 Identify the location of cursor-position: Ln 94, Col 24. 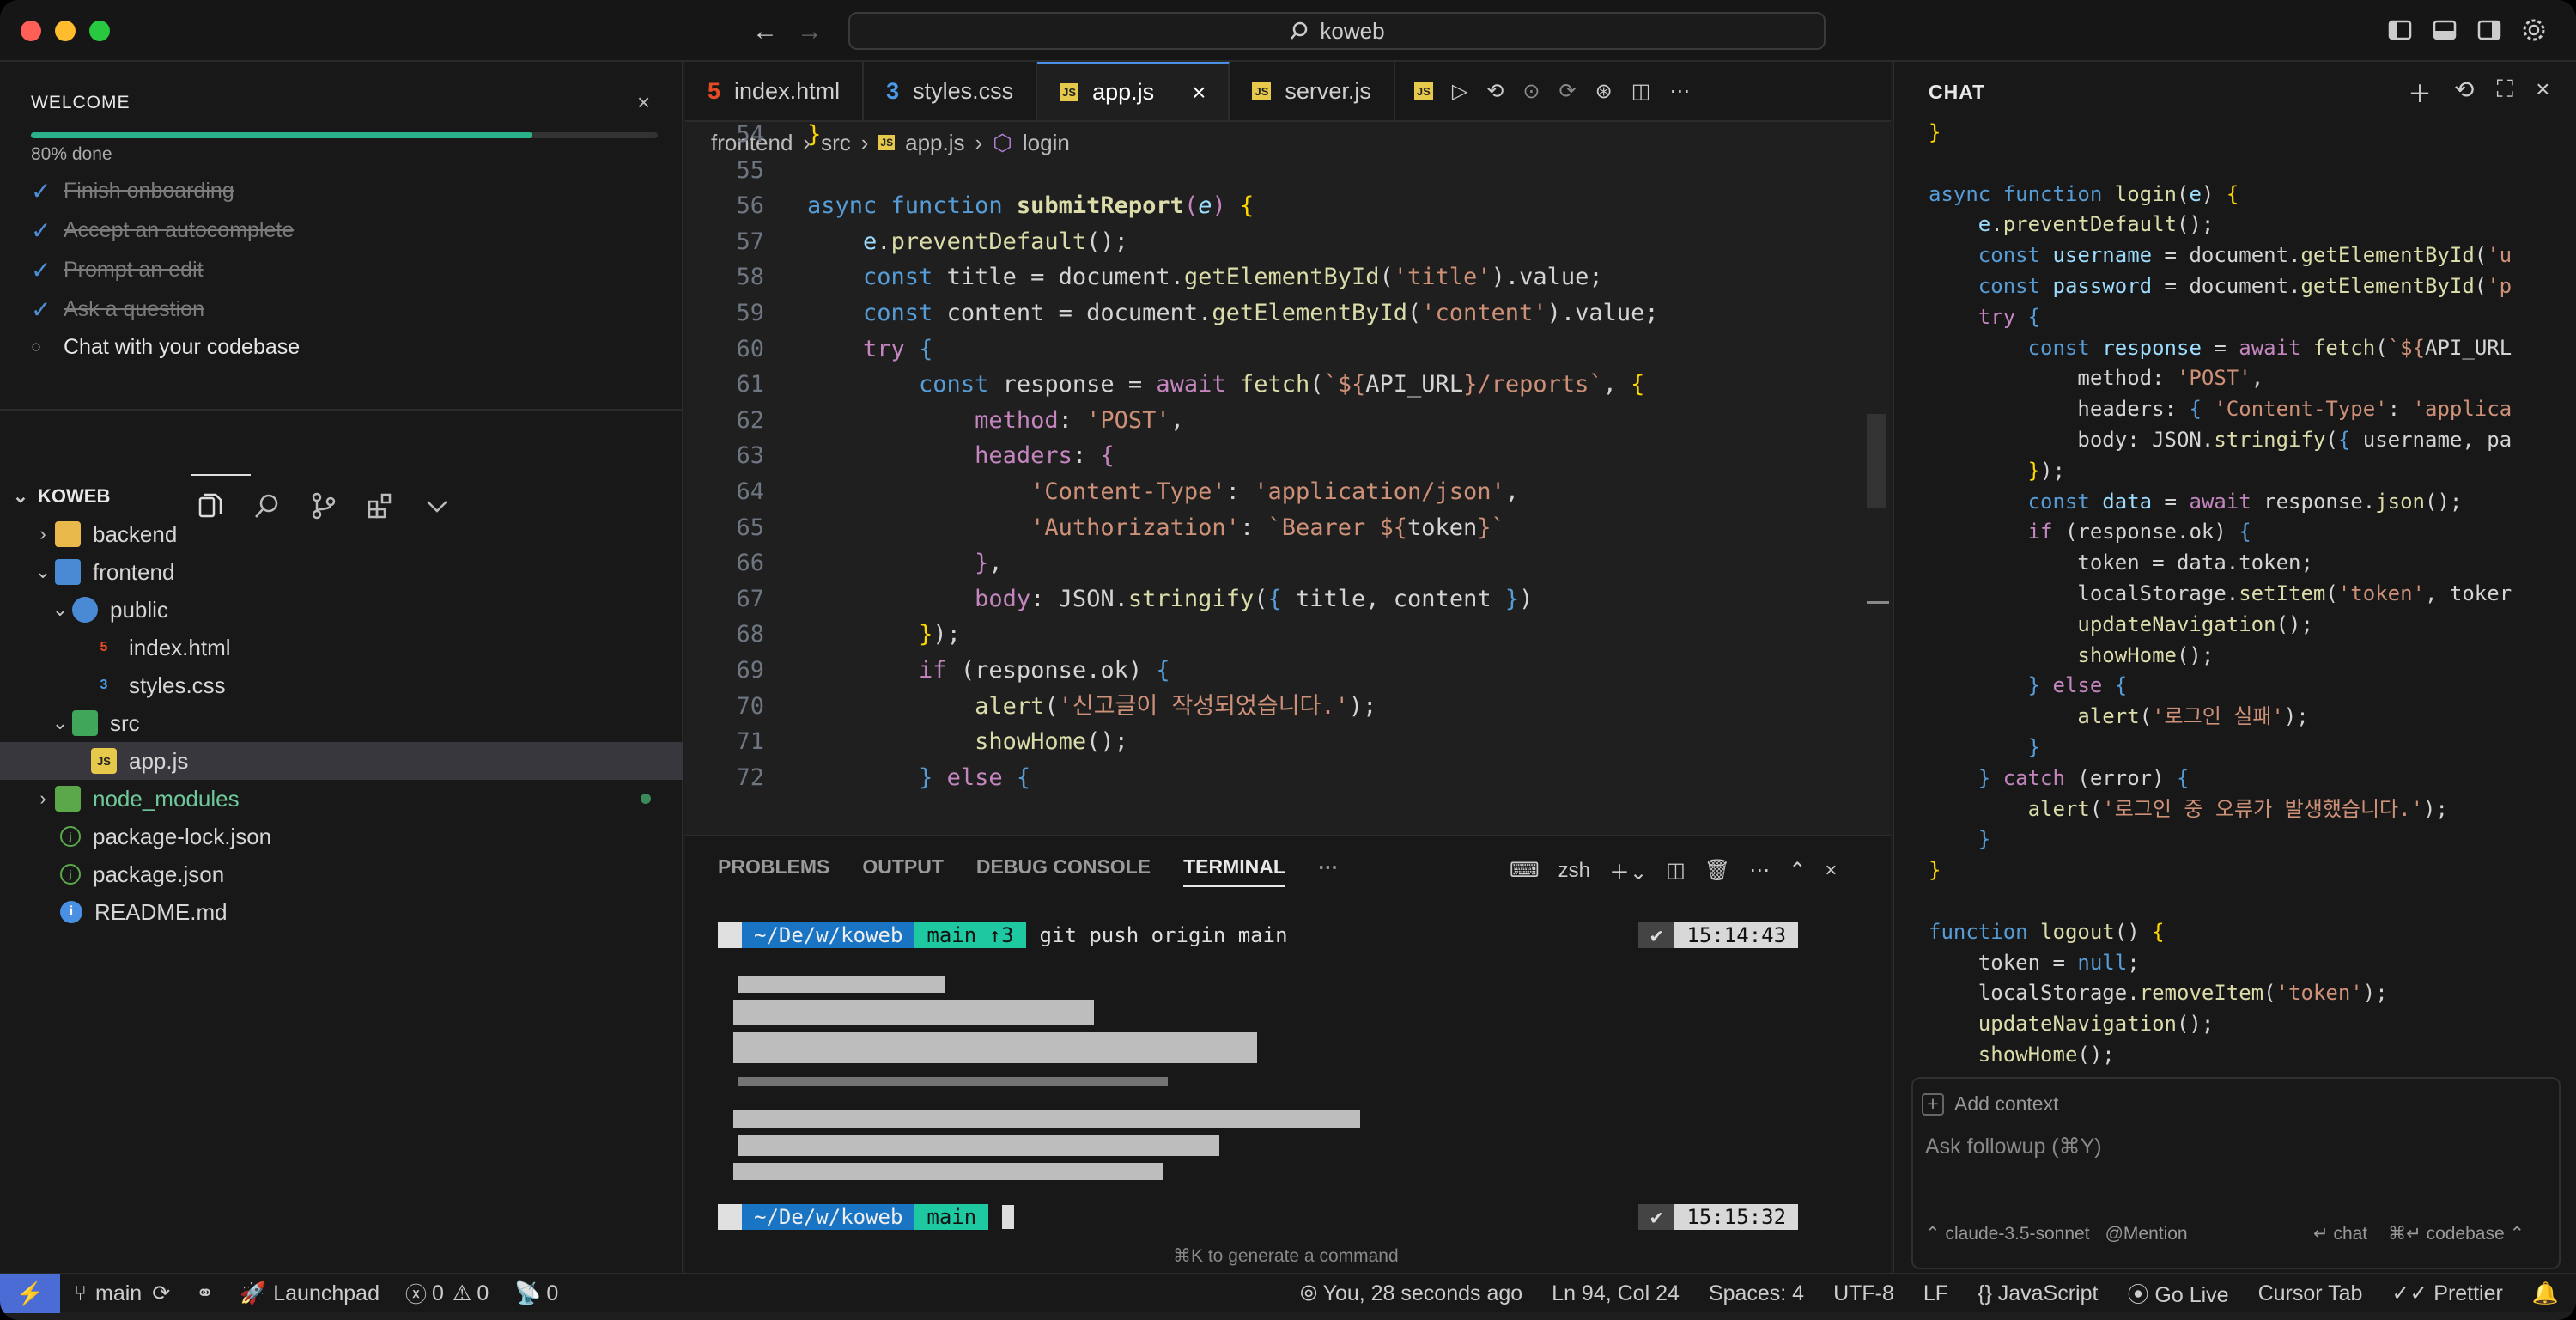
(1616, 1293).